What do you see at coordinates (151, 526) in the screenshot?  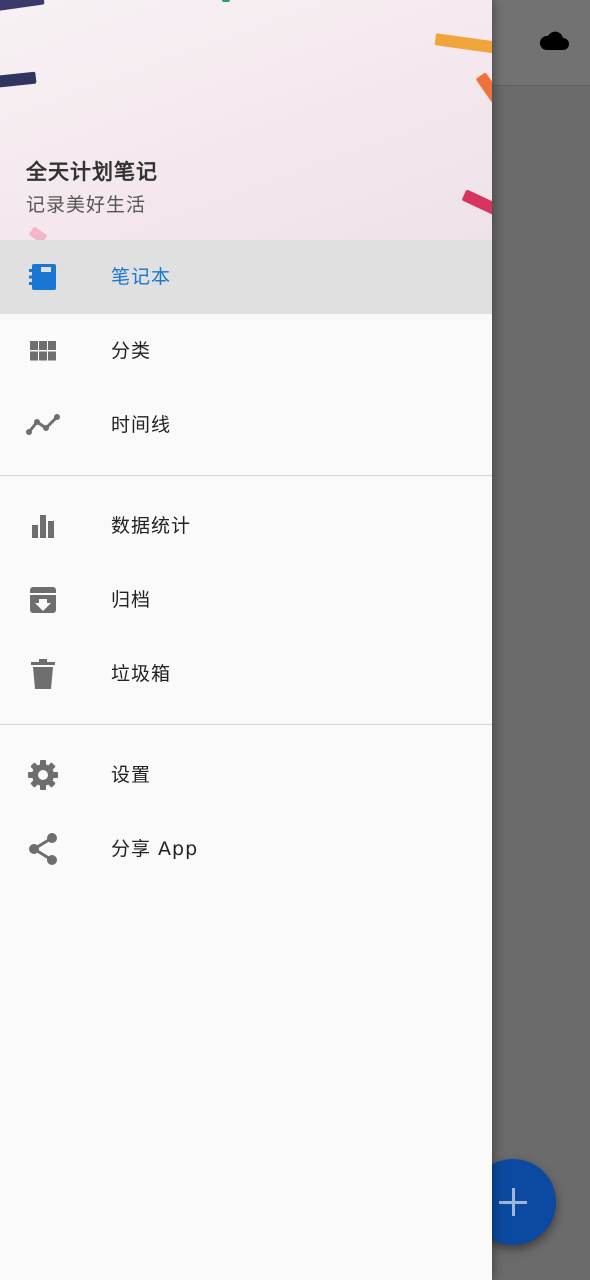 I see `menu-label-statistics: 数据统计` at bounding box center [151, 526].